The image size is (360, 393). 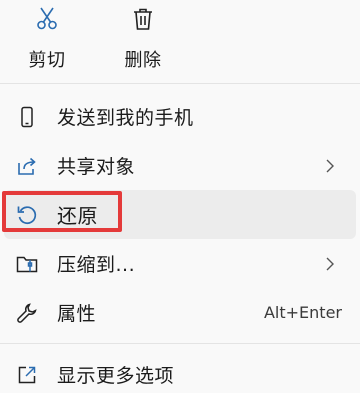 I want to click on menu-item-label: 发送到我的手机, so click(x=125, y=118).